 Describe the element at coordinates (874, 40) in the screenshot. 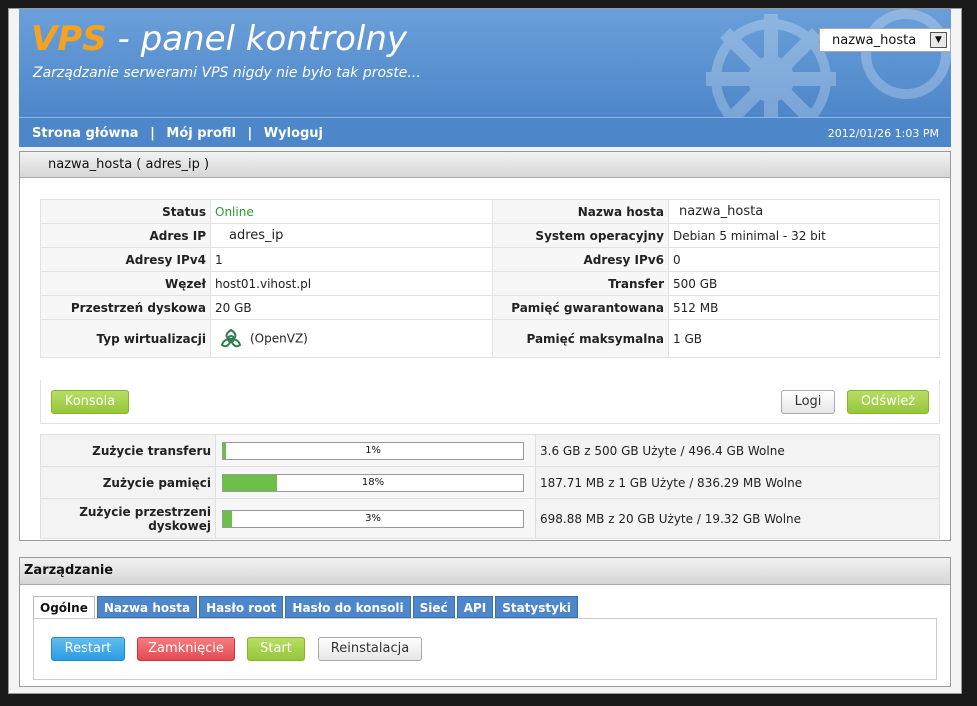

I see `host-select-value: nazwa_hosta` at that location.